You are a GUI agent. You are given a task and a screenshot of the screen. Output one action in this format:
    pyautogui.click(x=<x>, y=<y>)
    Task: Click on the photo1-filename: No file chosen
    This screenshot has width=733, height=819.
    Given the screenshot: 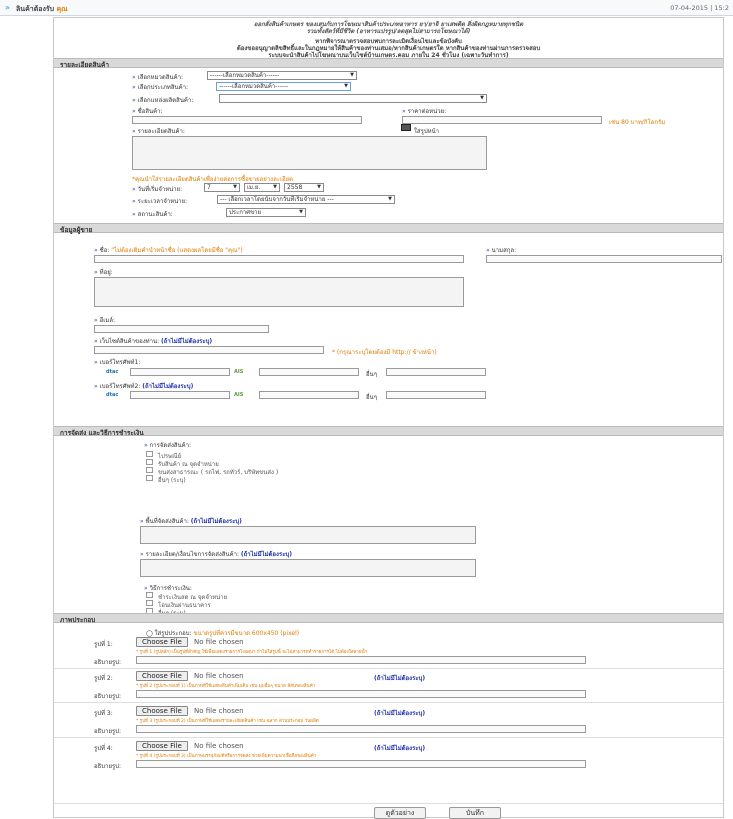 What is the action you would take?
    pyautogui.click(x=219, y=642)
    